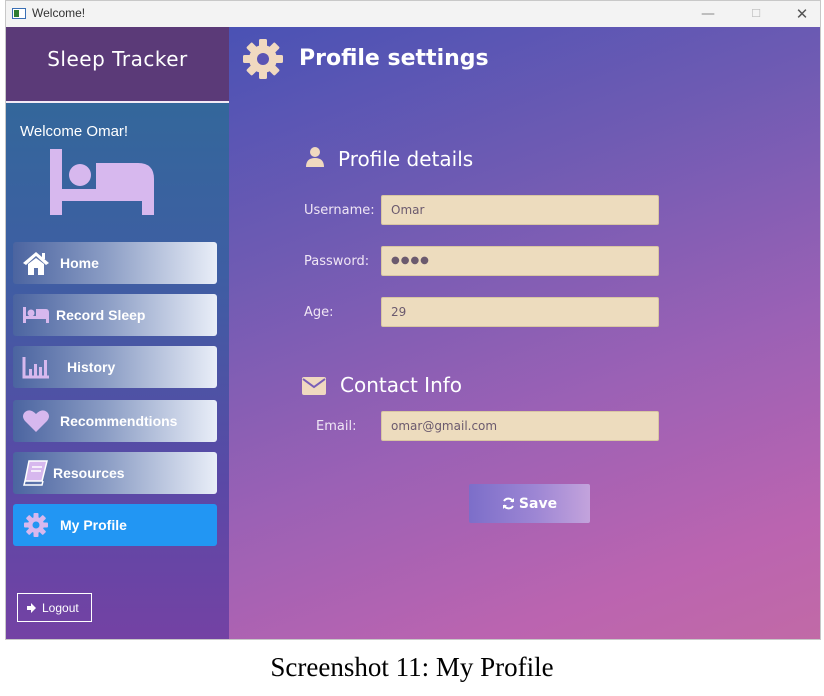 The width and height of the screenshot is (824, 696). What do you see at coordinates (319, 312) in the screenshot?
I see `age-label: Age:` at bounding box center [319, 312].